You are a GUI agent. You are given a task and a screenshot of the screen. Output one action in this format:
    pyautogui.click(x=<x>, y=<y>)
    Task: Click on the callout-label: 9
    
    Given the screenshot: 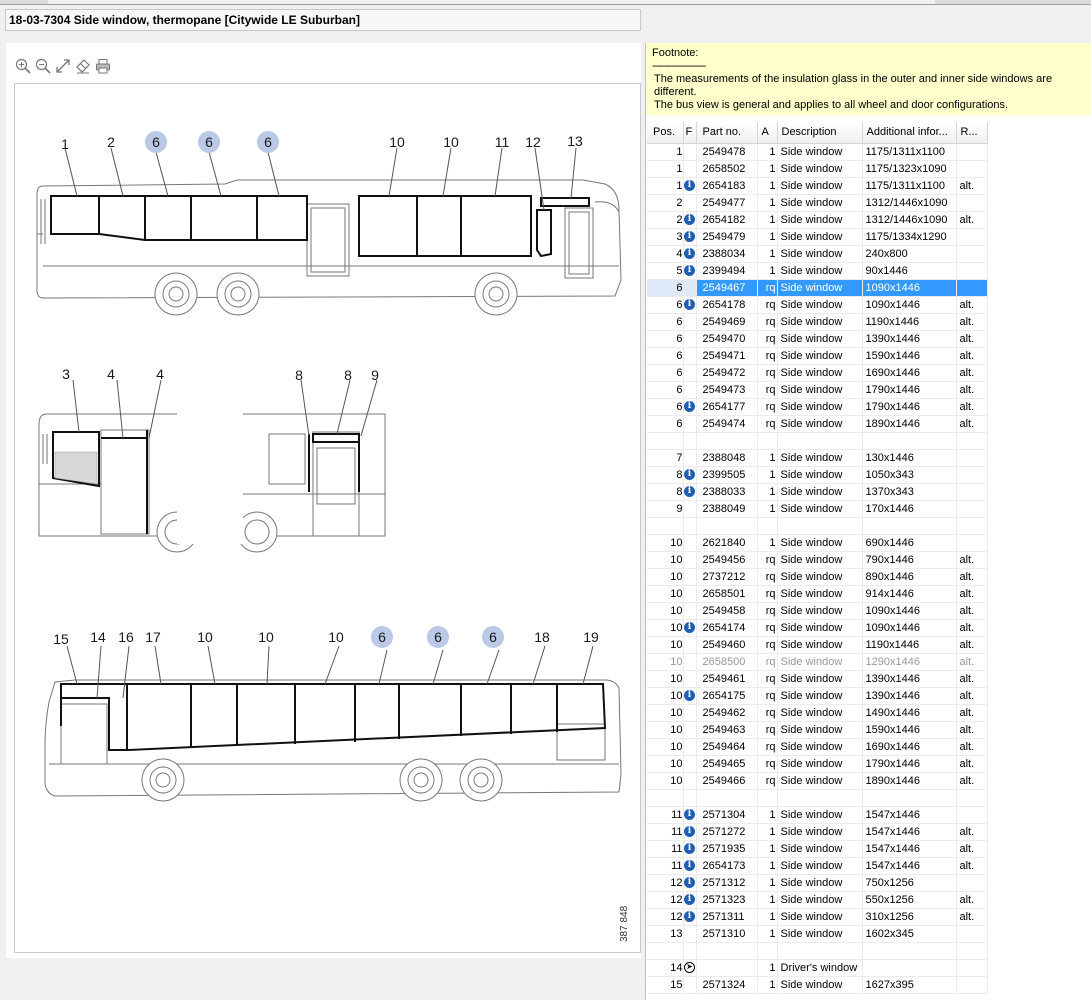 What is the action you would take?
    pyautogui.click(x=375, y=375)
    